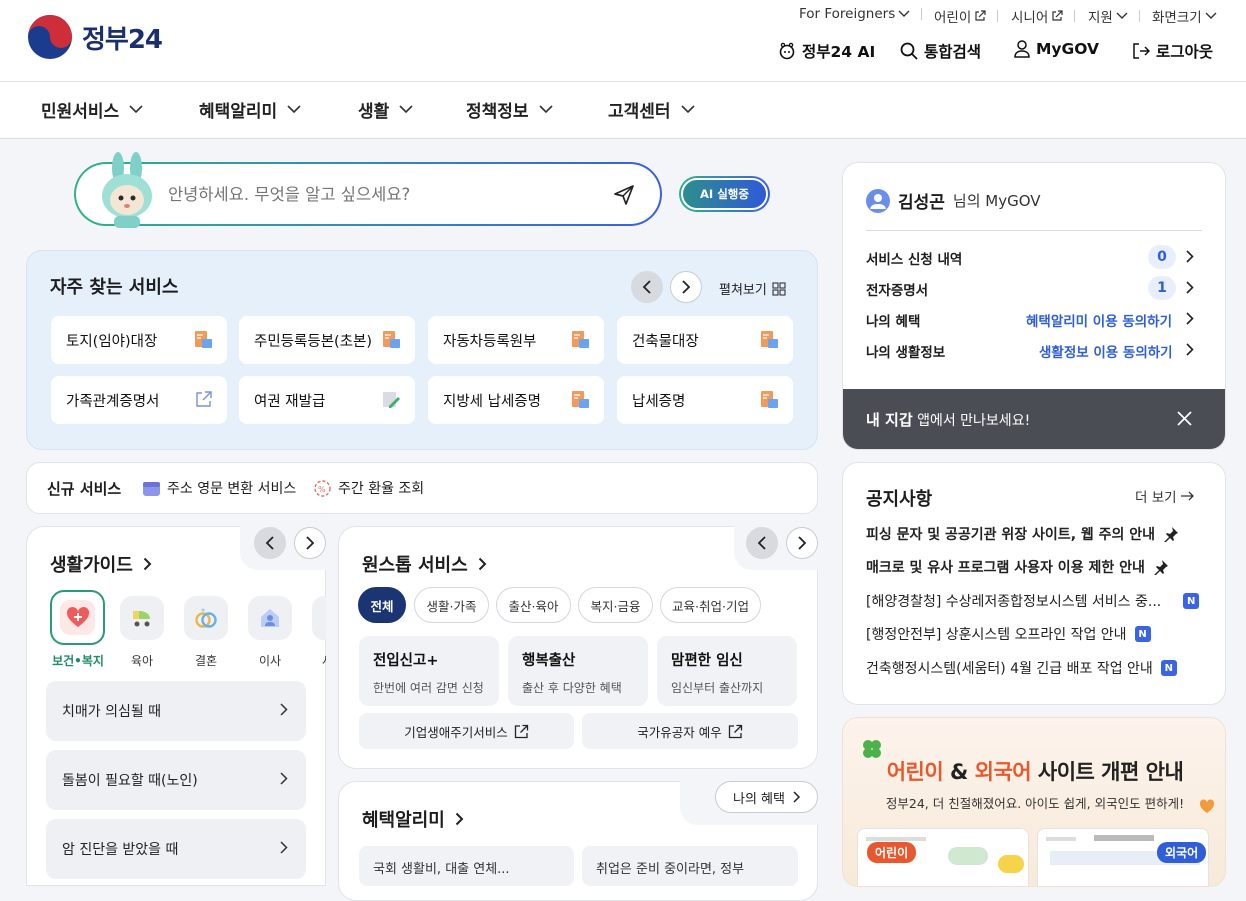  Describe the element at coordinates (378, 194) in the screenshot. I see `ai-search-input` at that location.